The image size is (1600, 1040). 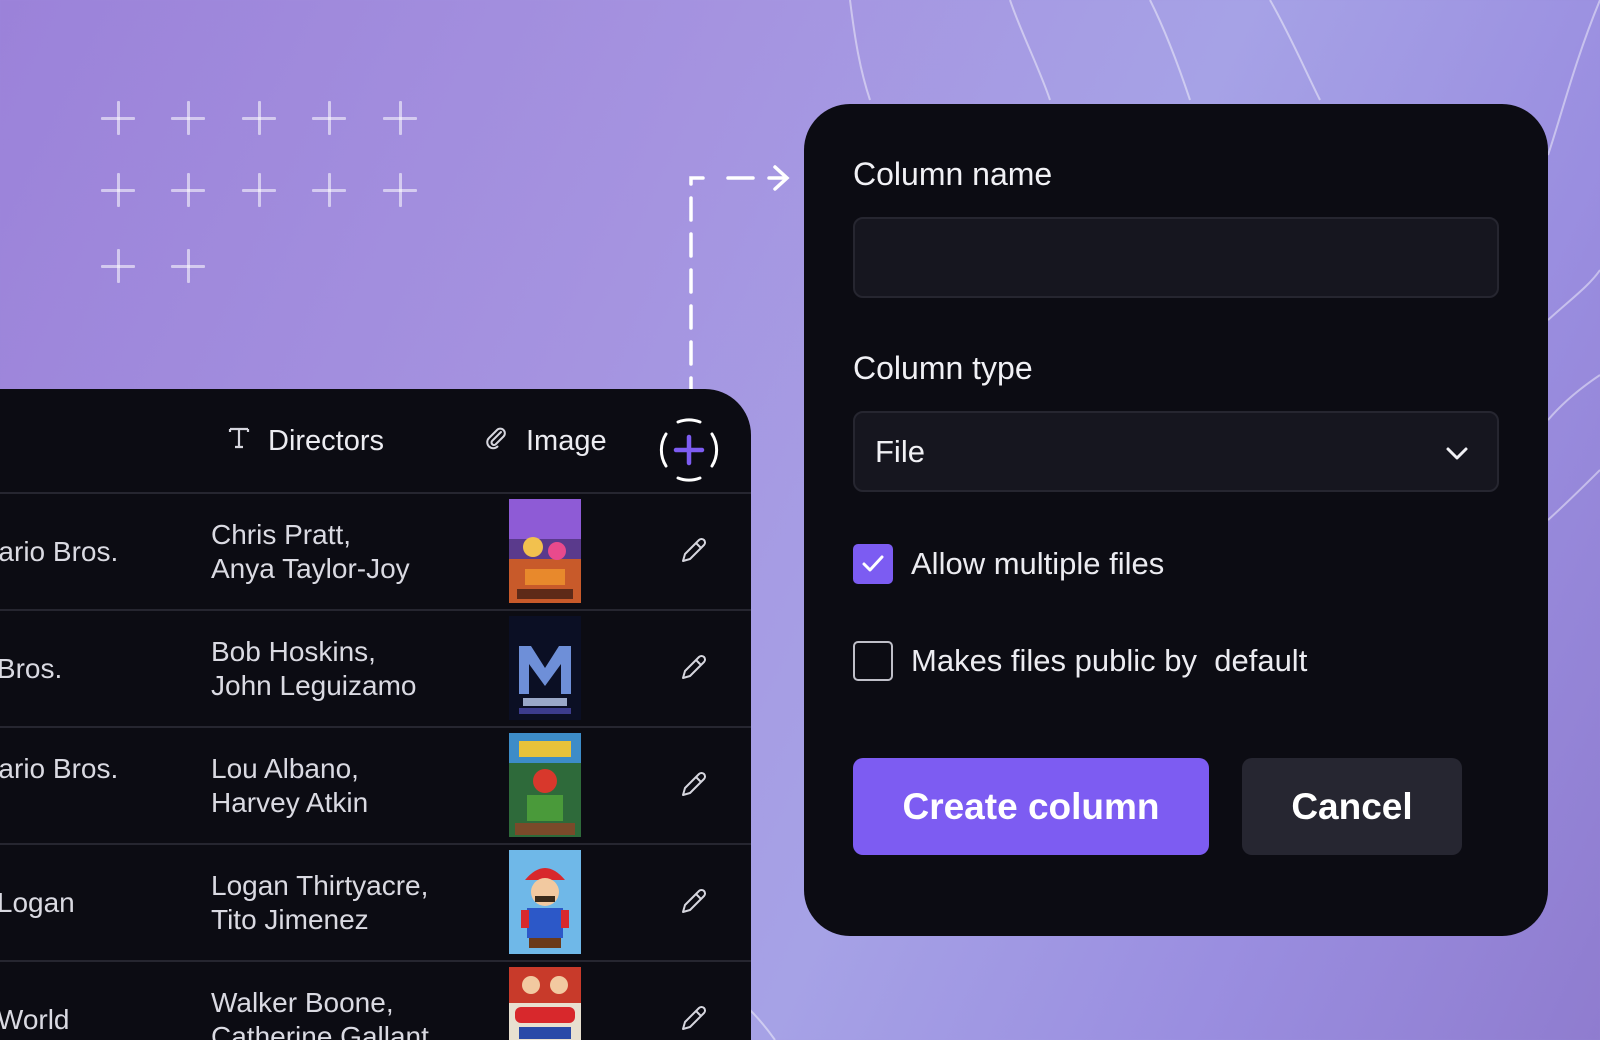 I want to click on directors-cell: Lou Albano, Harvey Atkin, so click(x=289, y=785).